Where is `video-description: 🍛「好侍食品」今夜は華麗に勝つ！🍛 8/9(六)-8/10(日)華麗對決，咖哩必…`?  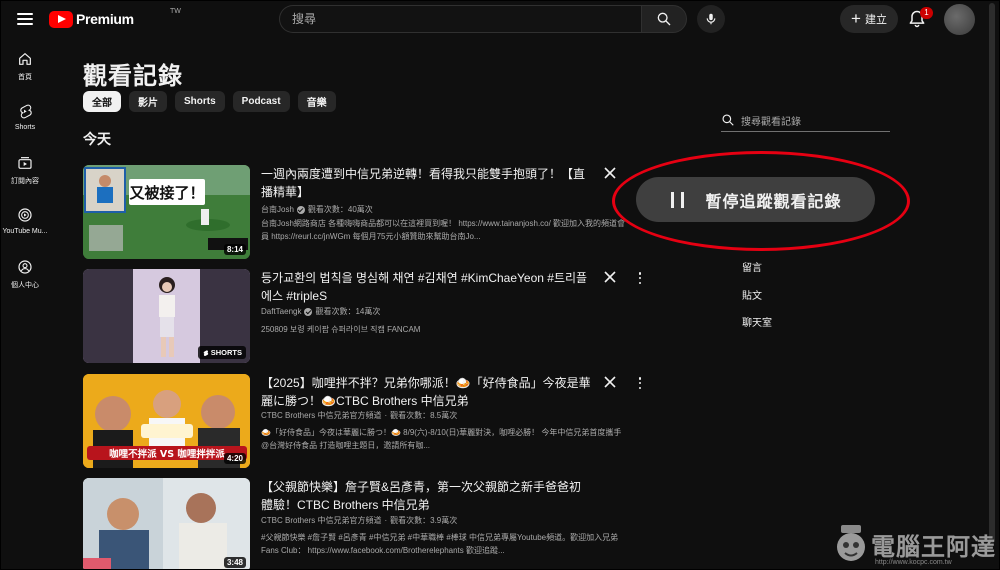 video-description: 🍛「好侍食品」今夜は華麗に勝つ！🍛 8/9(六)-8/10(日)華麗對決，咖哩必… is located at coordinates (441, 439).